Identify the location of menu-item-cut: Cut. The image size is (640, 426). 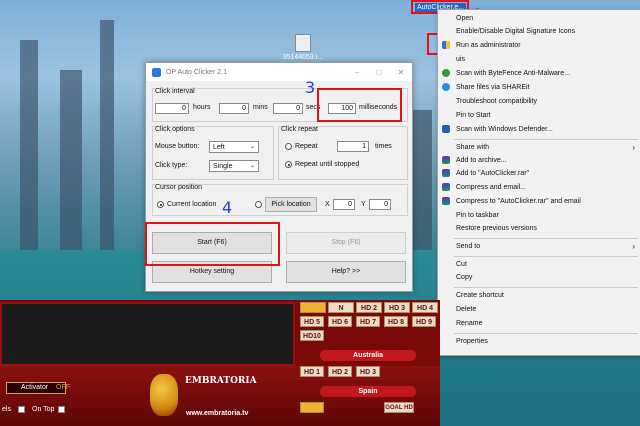
(539, 264).